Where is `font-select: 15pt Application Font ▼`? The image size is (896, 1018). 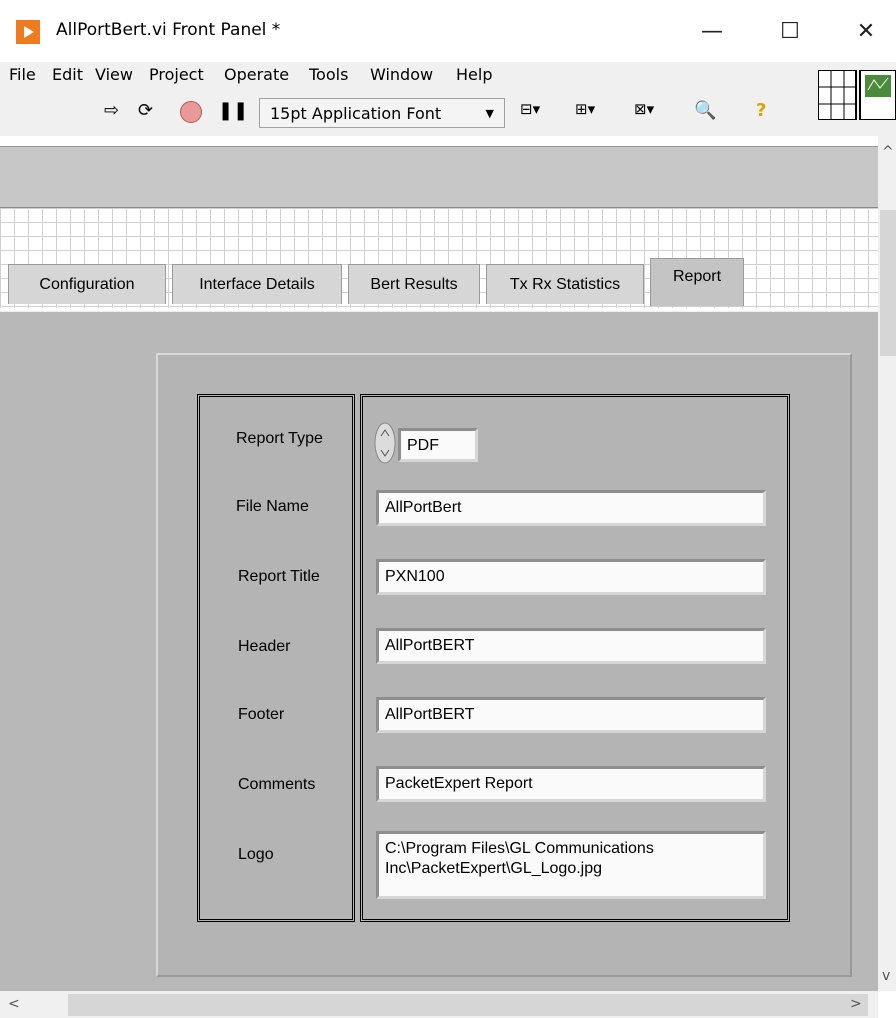
font-select: 15pt Application Font ▼ is located at coordinates (382, 113).